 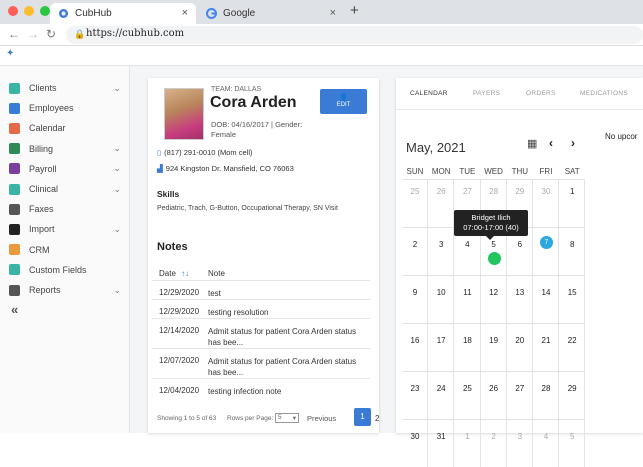 I want to click on sidebar-item-clinical: Clinical ⌄, so click(x=65, y=189).